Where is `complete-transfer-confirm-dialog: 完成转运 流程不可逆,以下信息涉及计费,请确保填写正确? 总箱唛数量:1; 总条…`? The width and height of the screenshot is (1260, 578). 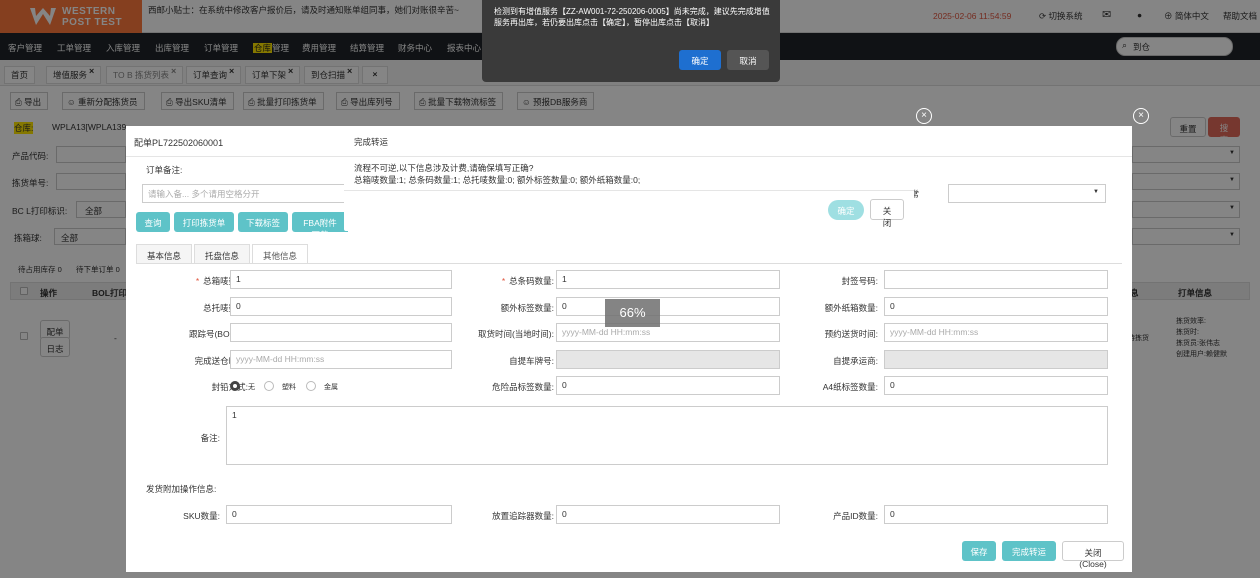 complete-transfer-confirm-dialog: 完成转运 流程不可逆,以下信息涉及计费,请确保填写正确? 总箱唛数量:1; 总条… is located at coordinates (629, 178).